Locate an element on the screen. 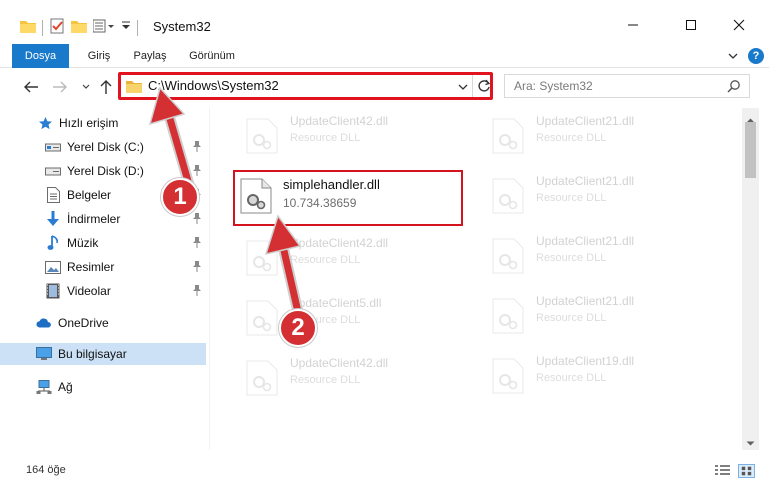  sidebar-item-label: Videolar is located at coordinates (89, 291).